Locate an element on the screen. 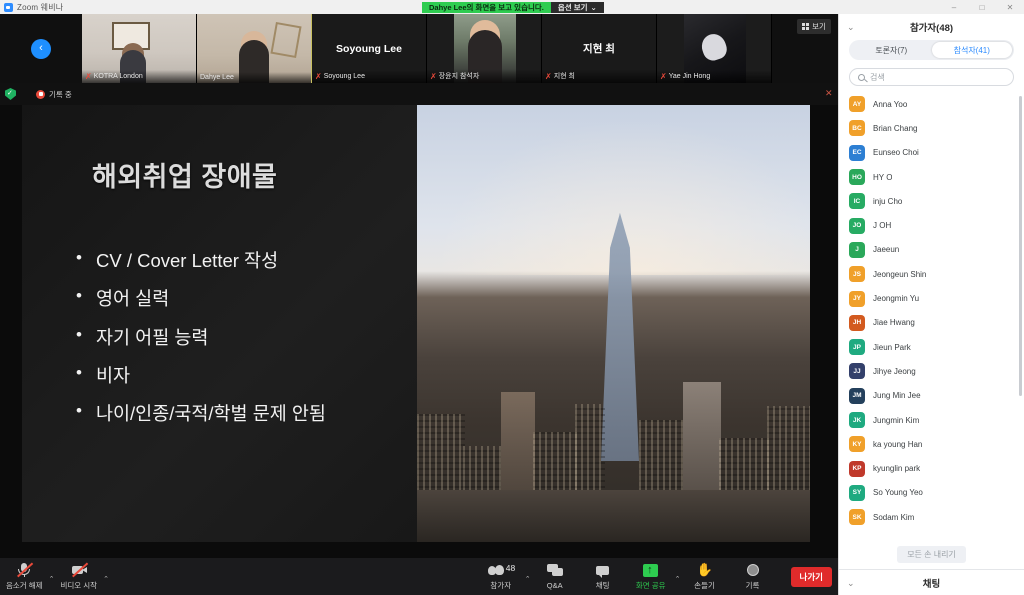 The width and height of the screenshot is (1024, 595). participants-search-area: 검색 is located at coordinates (931, 76).